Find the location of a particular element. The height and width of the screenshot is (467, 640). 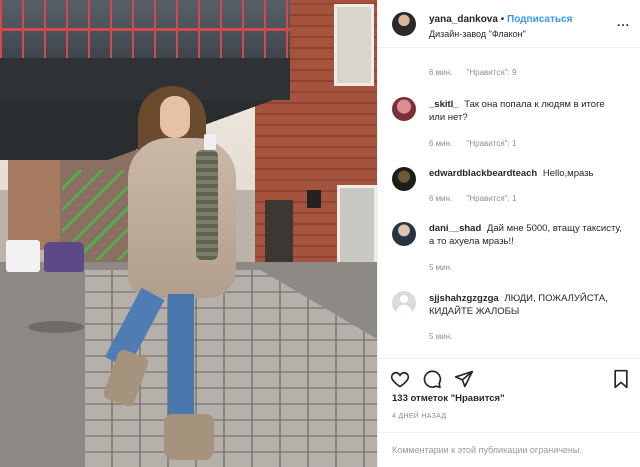

comment-username: edwardblackbeardteach is located at coordinates (483, 173).